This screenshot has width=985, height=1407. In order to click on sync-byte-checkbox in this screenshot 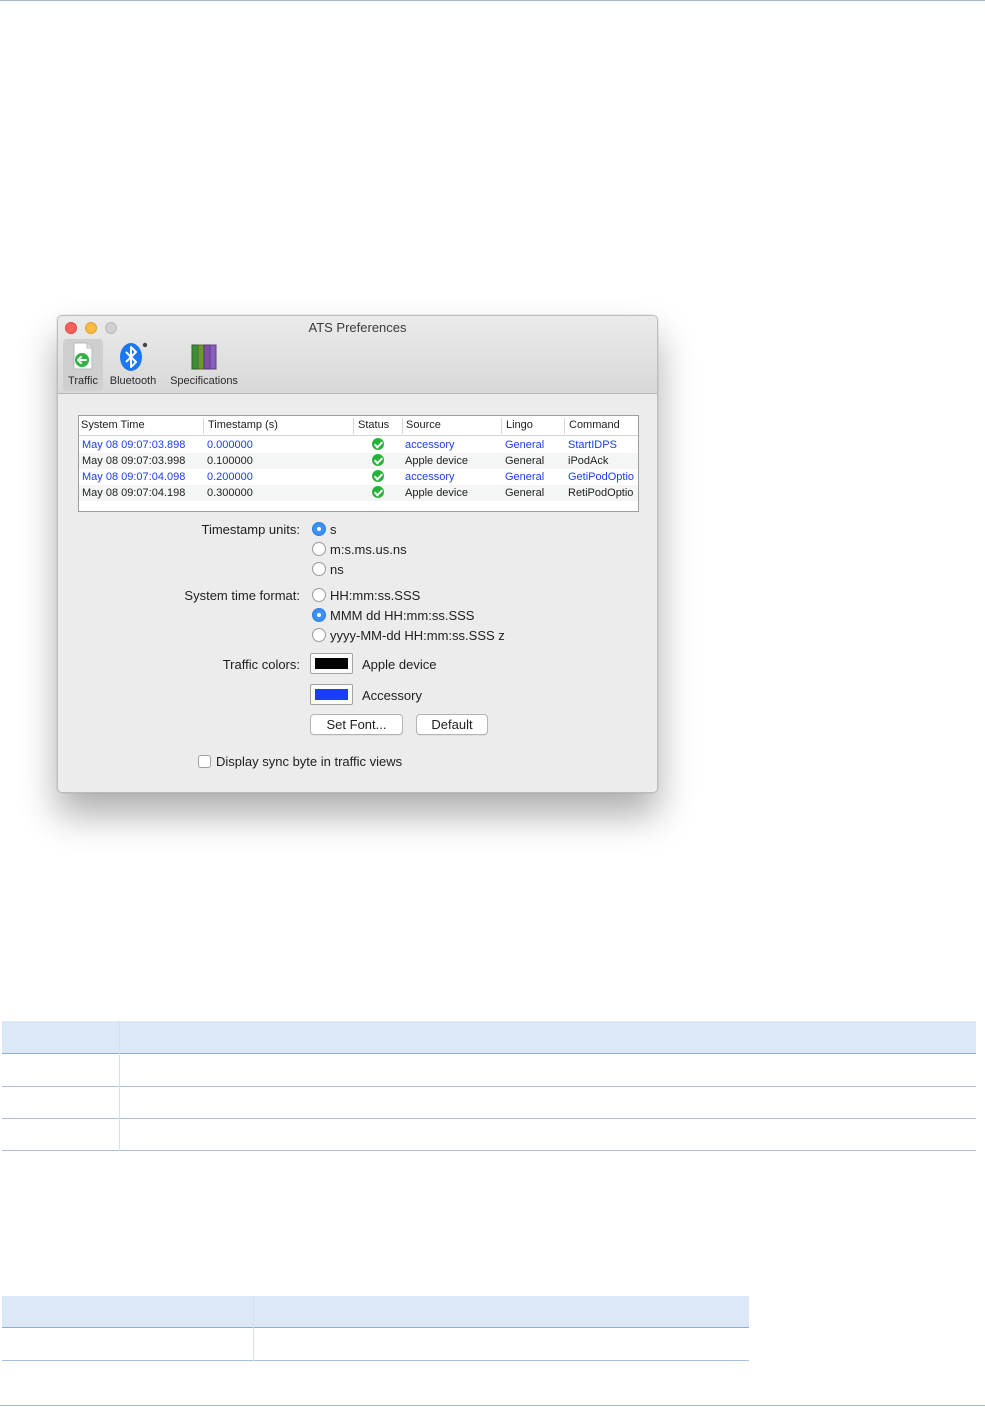, I will do `click(204, 761)`.